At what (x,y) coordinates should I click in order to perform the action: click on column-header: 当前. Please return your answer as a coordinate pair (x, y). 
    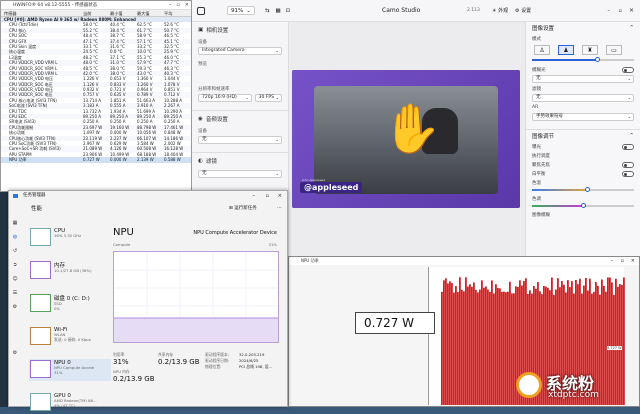
    Looking at the image, I should click on (96, 13).